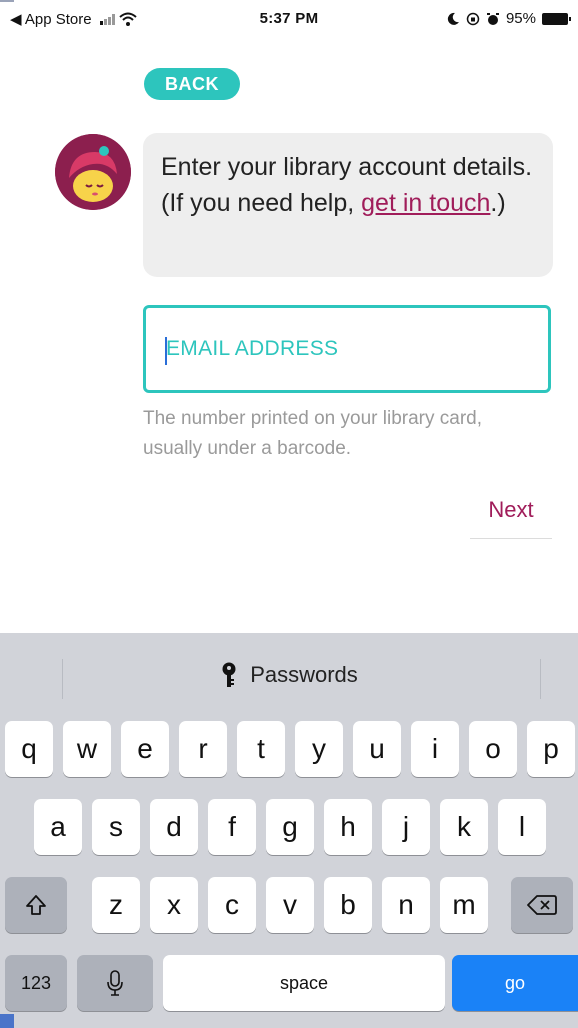 This screenshot has height=1028, width=578. I want to click on email-field, so click(347, 349).